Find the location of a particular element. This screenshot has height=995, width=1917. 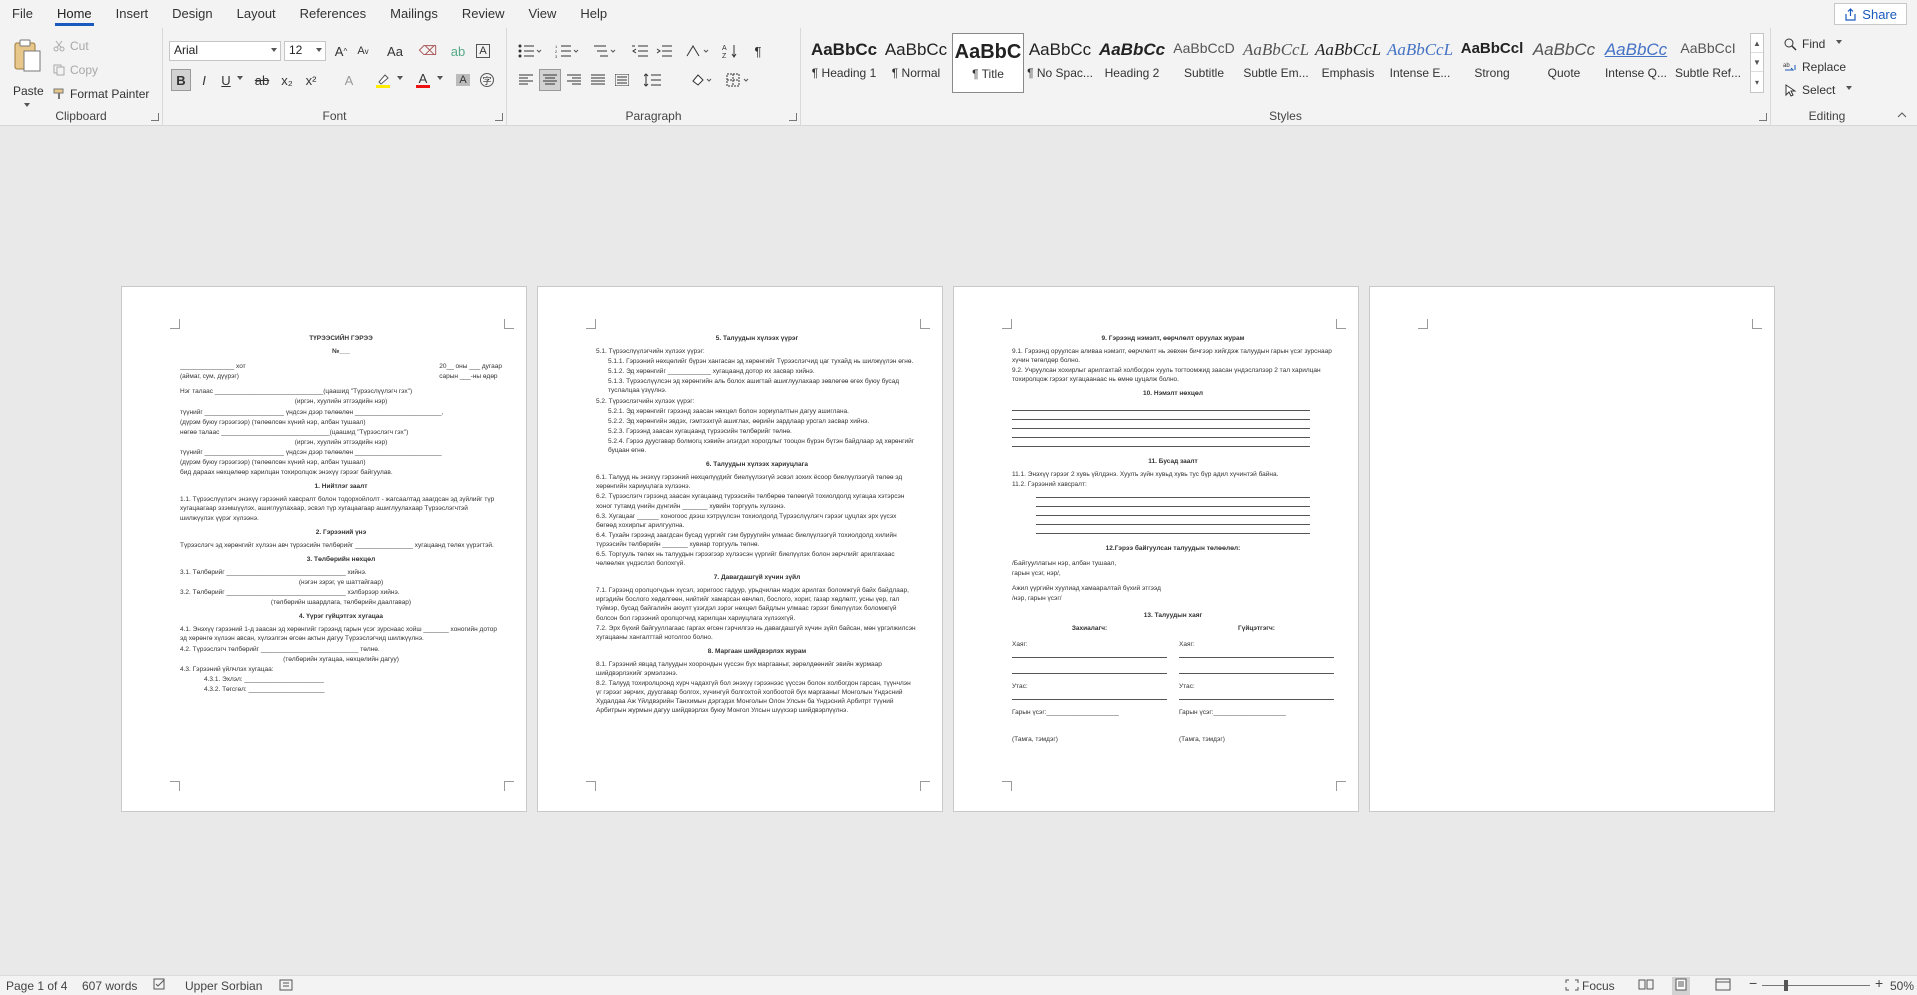

replace-label: Replace is located at coordinates (1824, 67).